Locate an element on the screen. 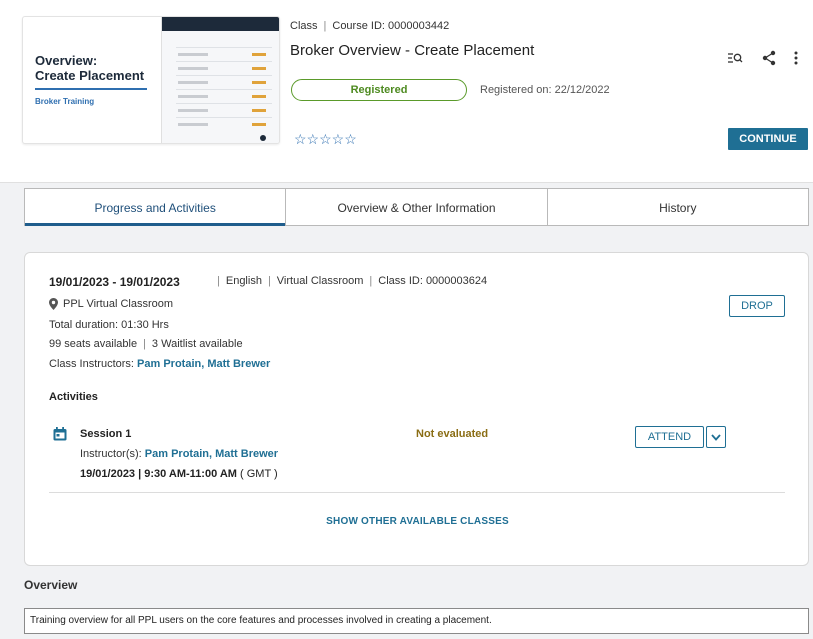  location-pin-icon is located at coordinates (53, 304).